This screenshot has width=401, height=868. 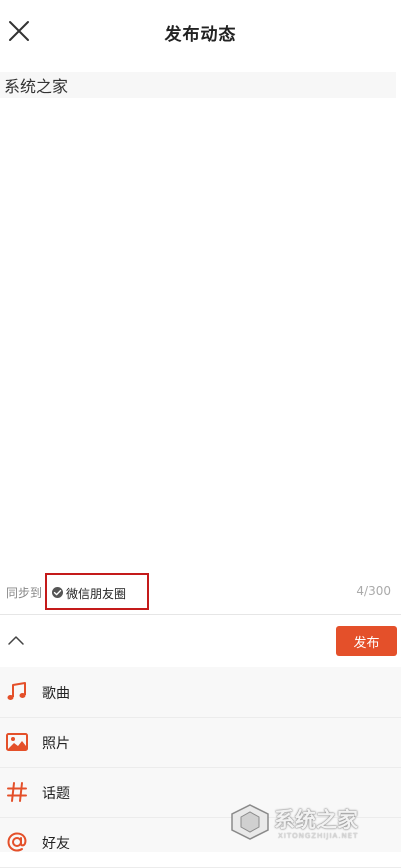 I want to click on watermark-text: 系统之家, so click(x=316, y=820).